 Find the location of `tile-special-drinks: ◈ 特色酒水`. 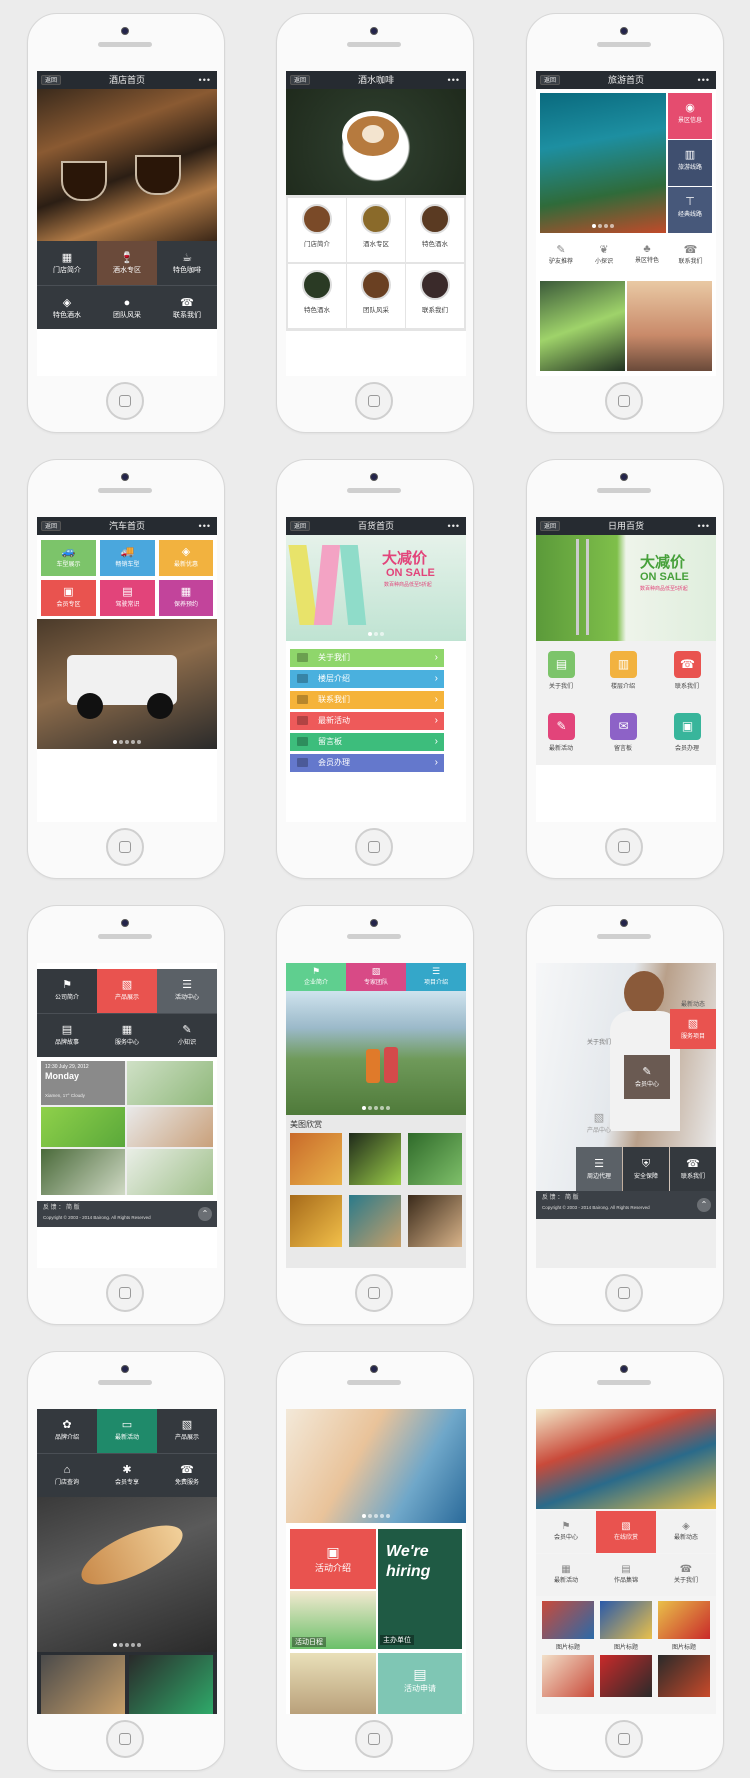

tile-special-drinks: ◈ 特色酒水 is located at coordinates (67, 307).